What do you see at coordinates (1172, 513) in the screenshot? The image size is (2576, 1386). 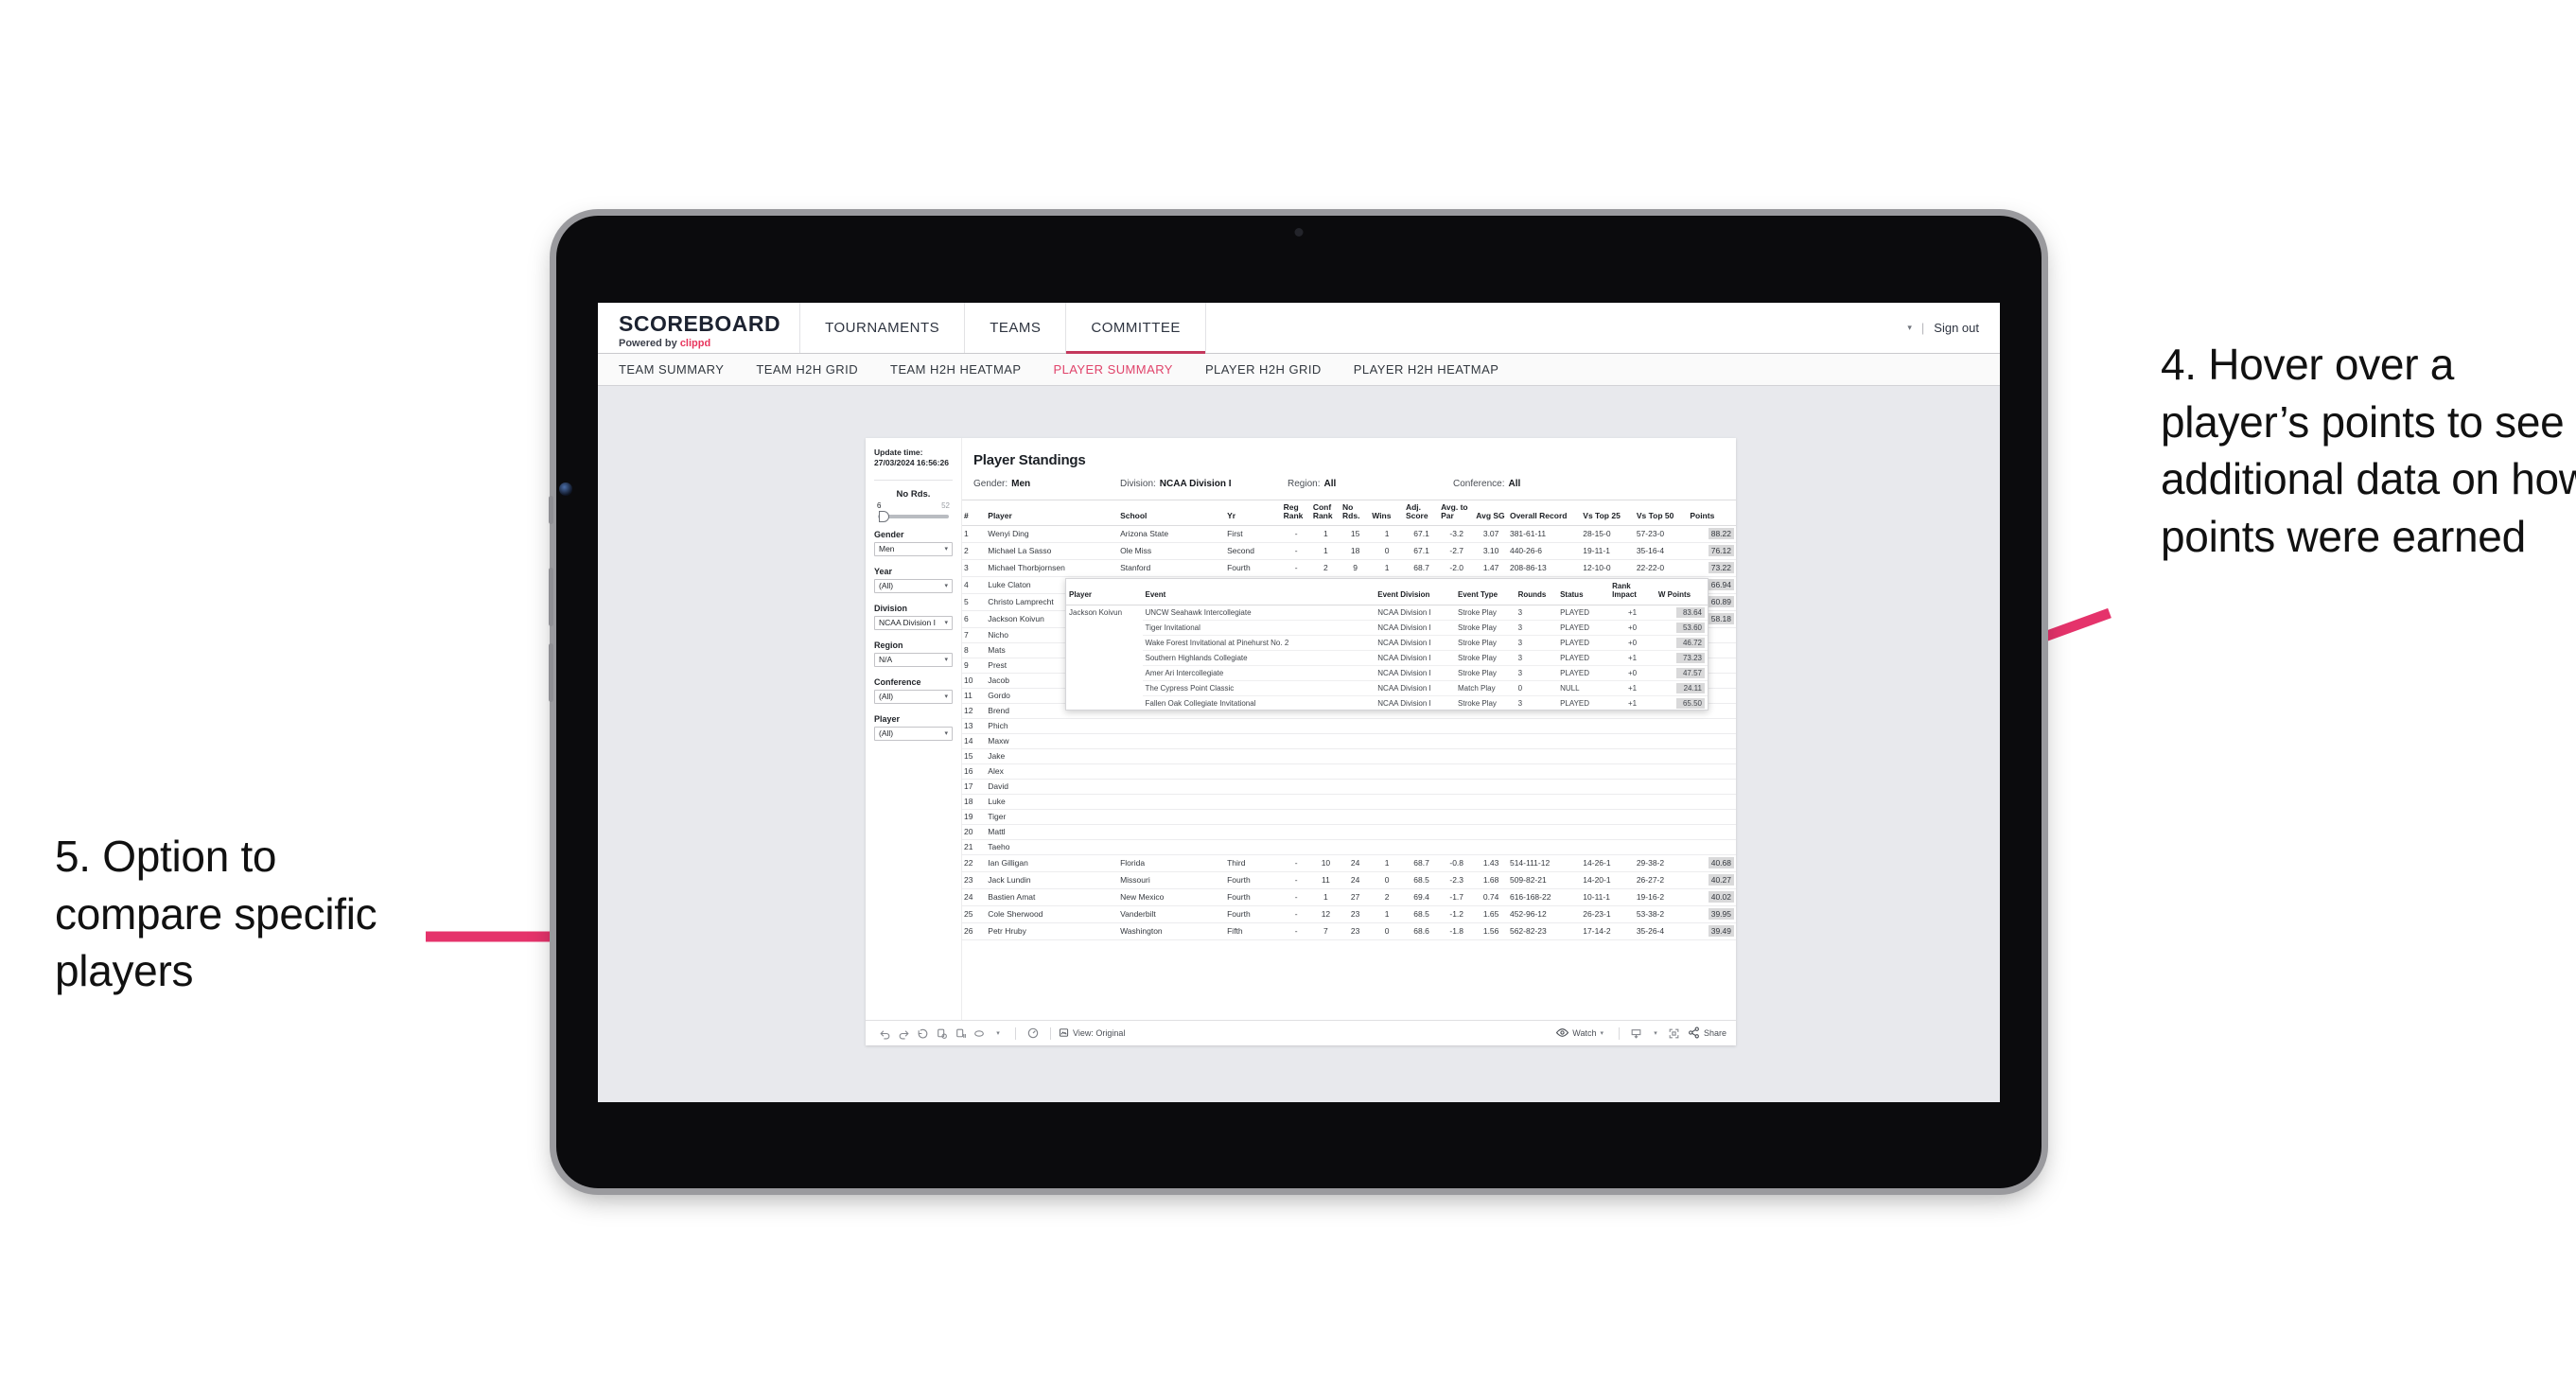 I see `col-school: School` at bounding box center [1172, 513].